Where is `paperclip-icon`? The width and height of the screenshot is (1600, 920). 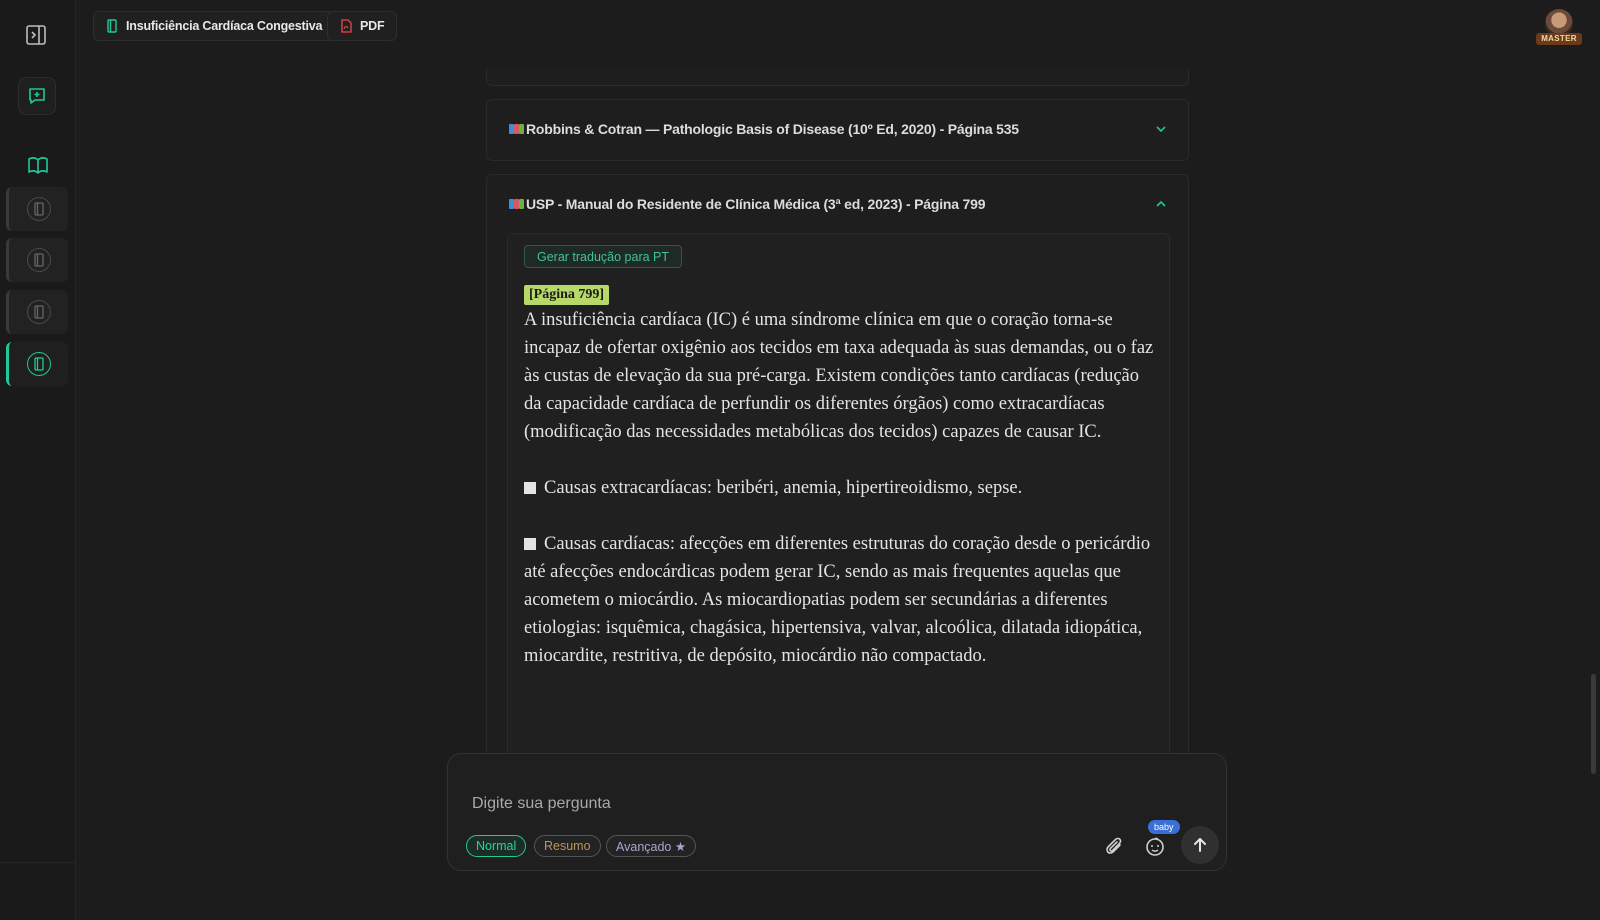 paperclip-icon is located at coordinates (1114, 845).